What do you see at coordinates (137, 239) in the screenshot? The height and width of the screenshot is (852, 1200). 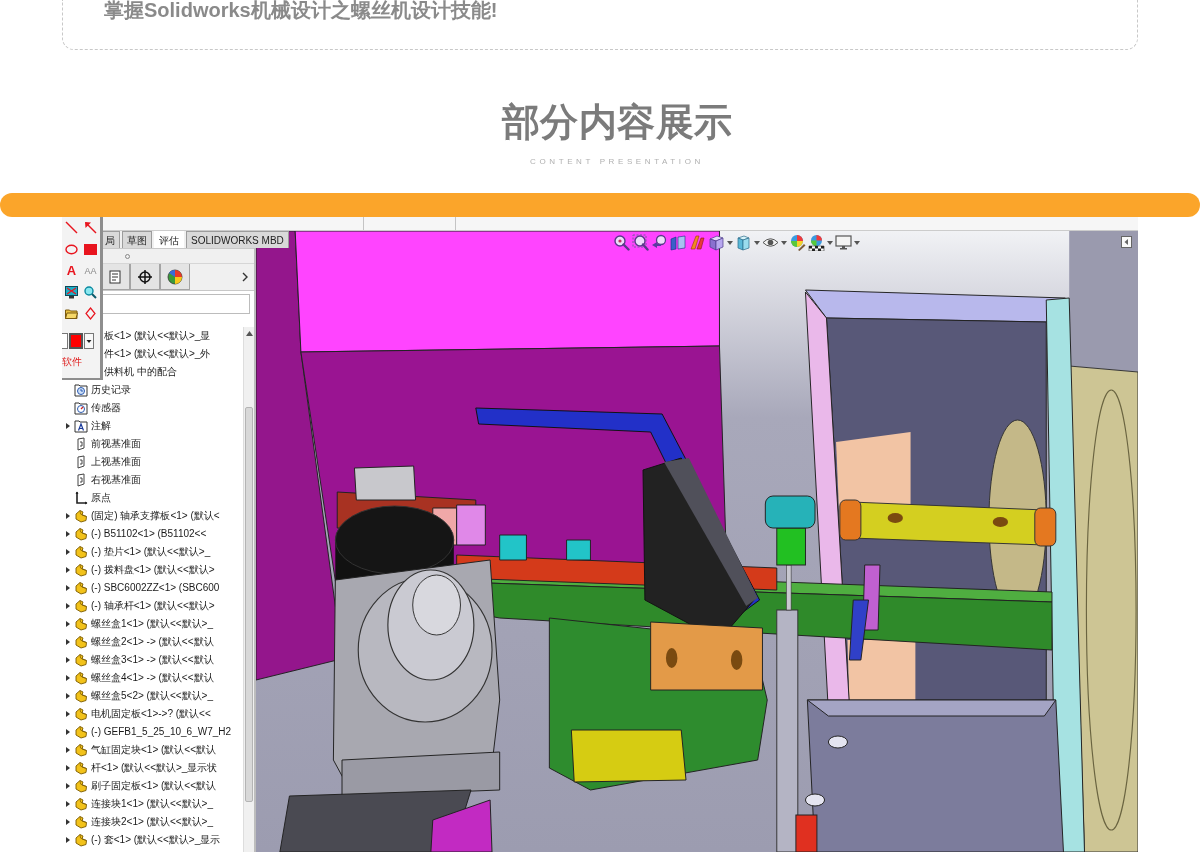 I see `tab: 草图` at bounding box center [137, 239].